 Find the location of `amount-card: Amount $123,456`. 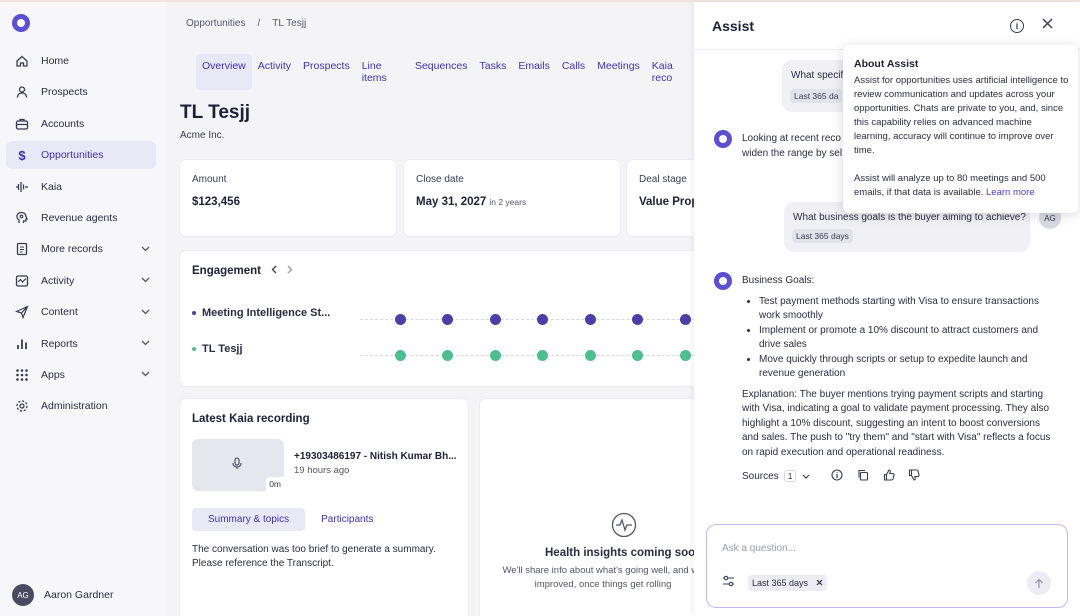

amount-card: Amount $123,456 is located at coordinates (288, 198).